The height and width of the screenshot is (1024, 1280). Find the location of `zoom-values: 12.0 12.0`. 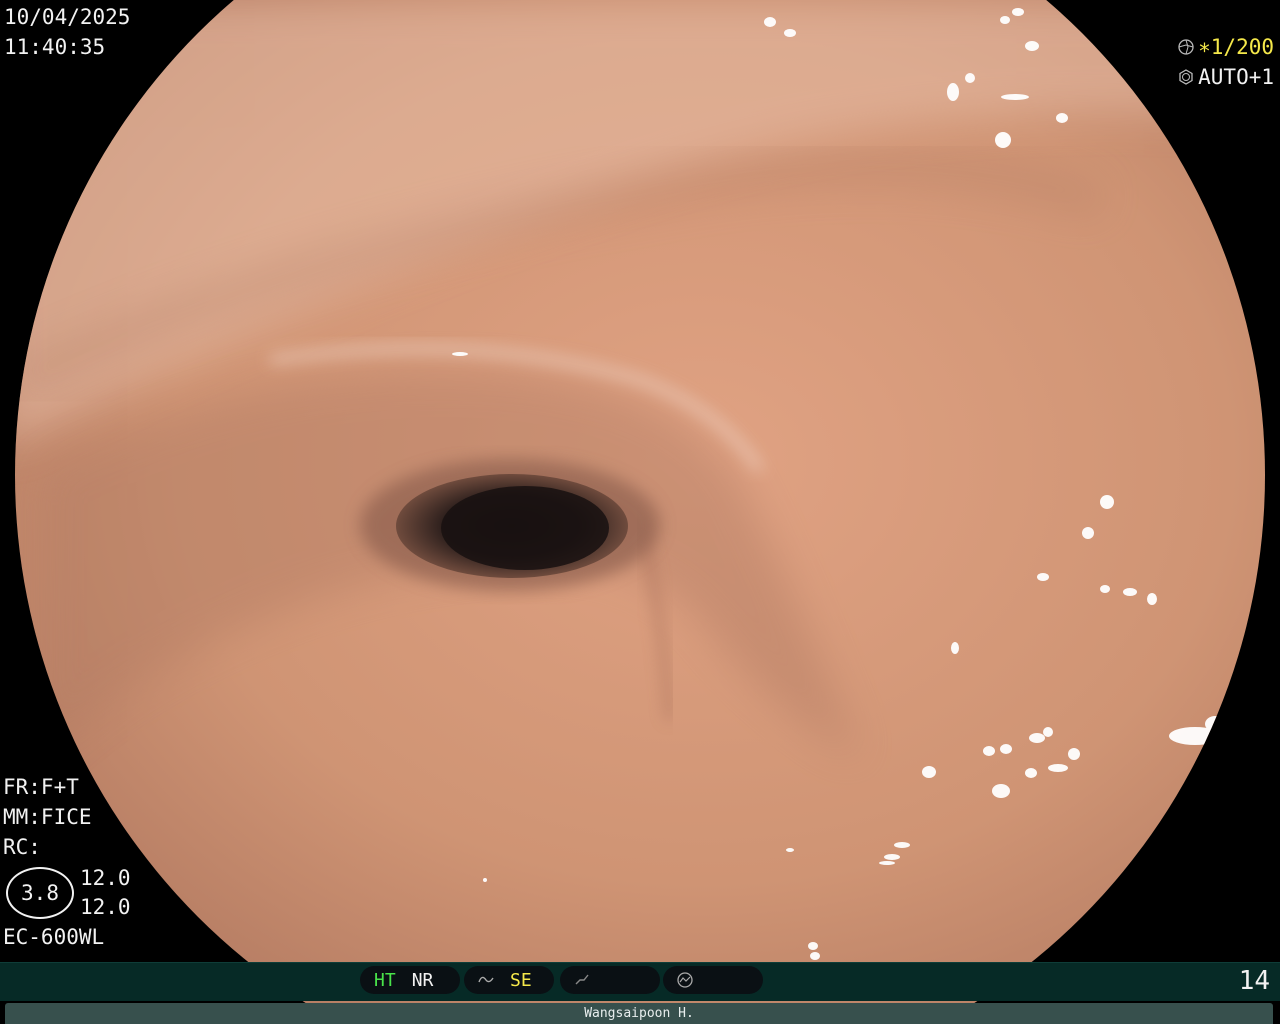

zoom-values: 12.0 12.0 is located at coordinates (105, 893).